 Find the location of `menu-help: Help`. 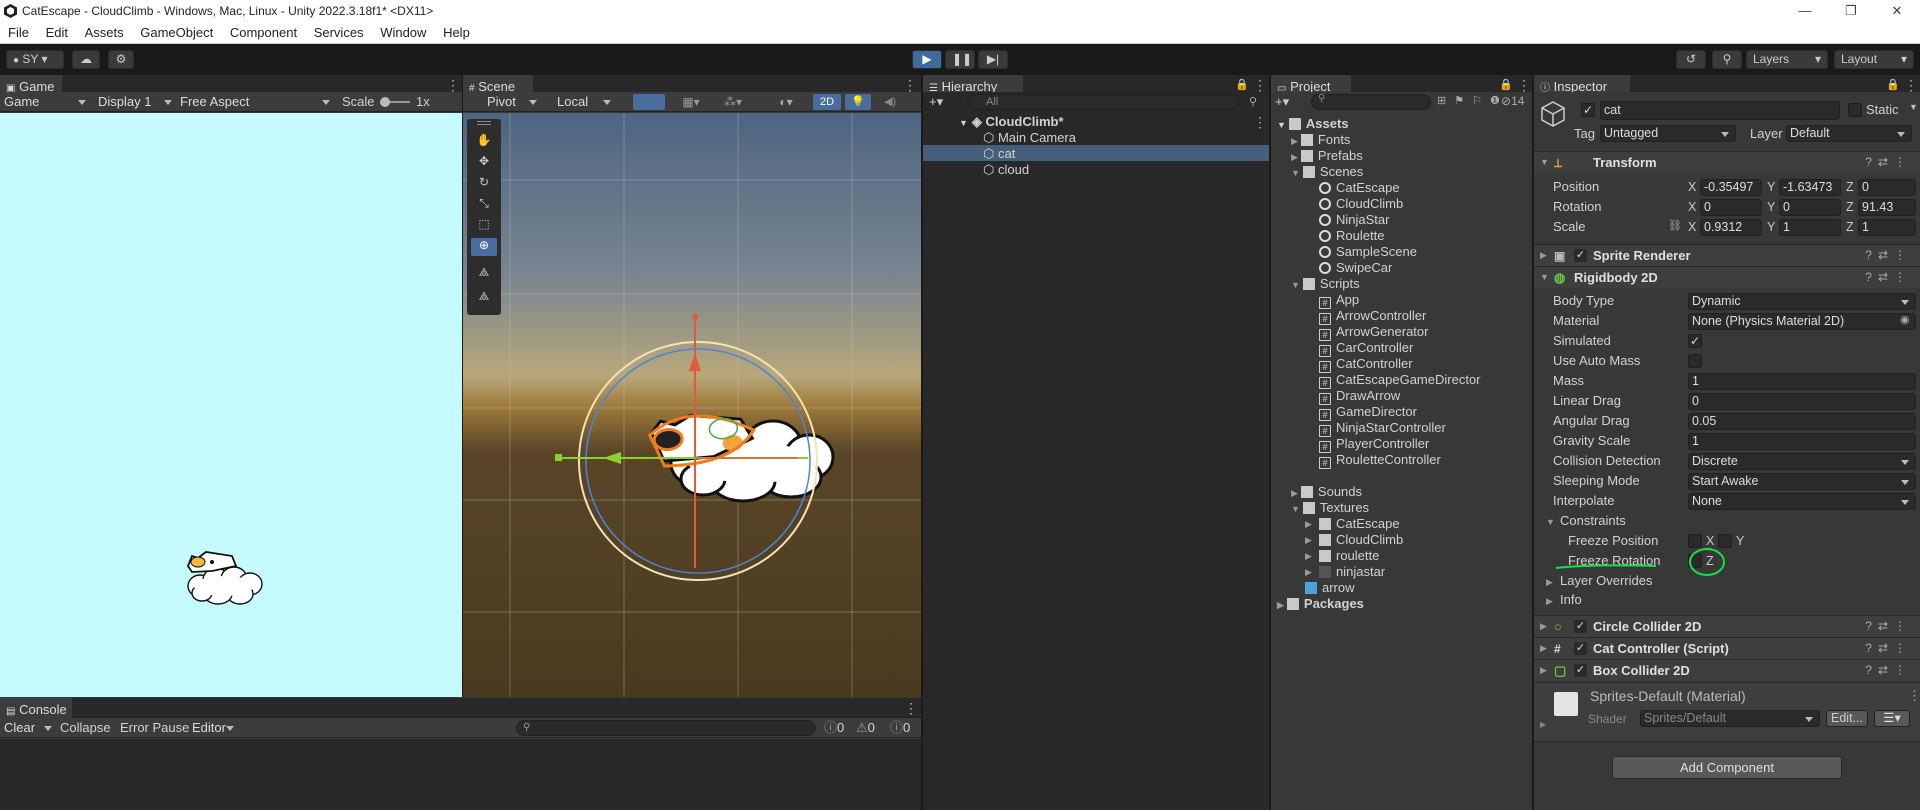

menu-help: Help is located at coordinates (456, 33).